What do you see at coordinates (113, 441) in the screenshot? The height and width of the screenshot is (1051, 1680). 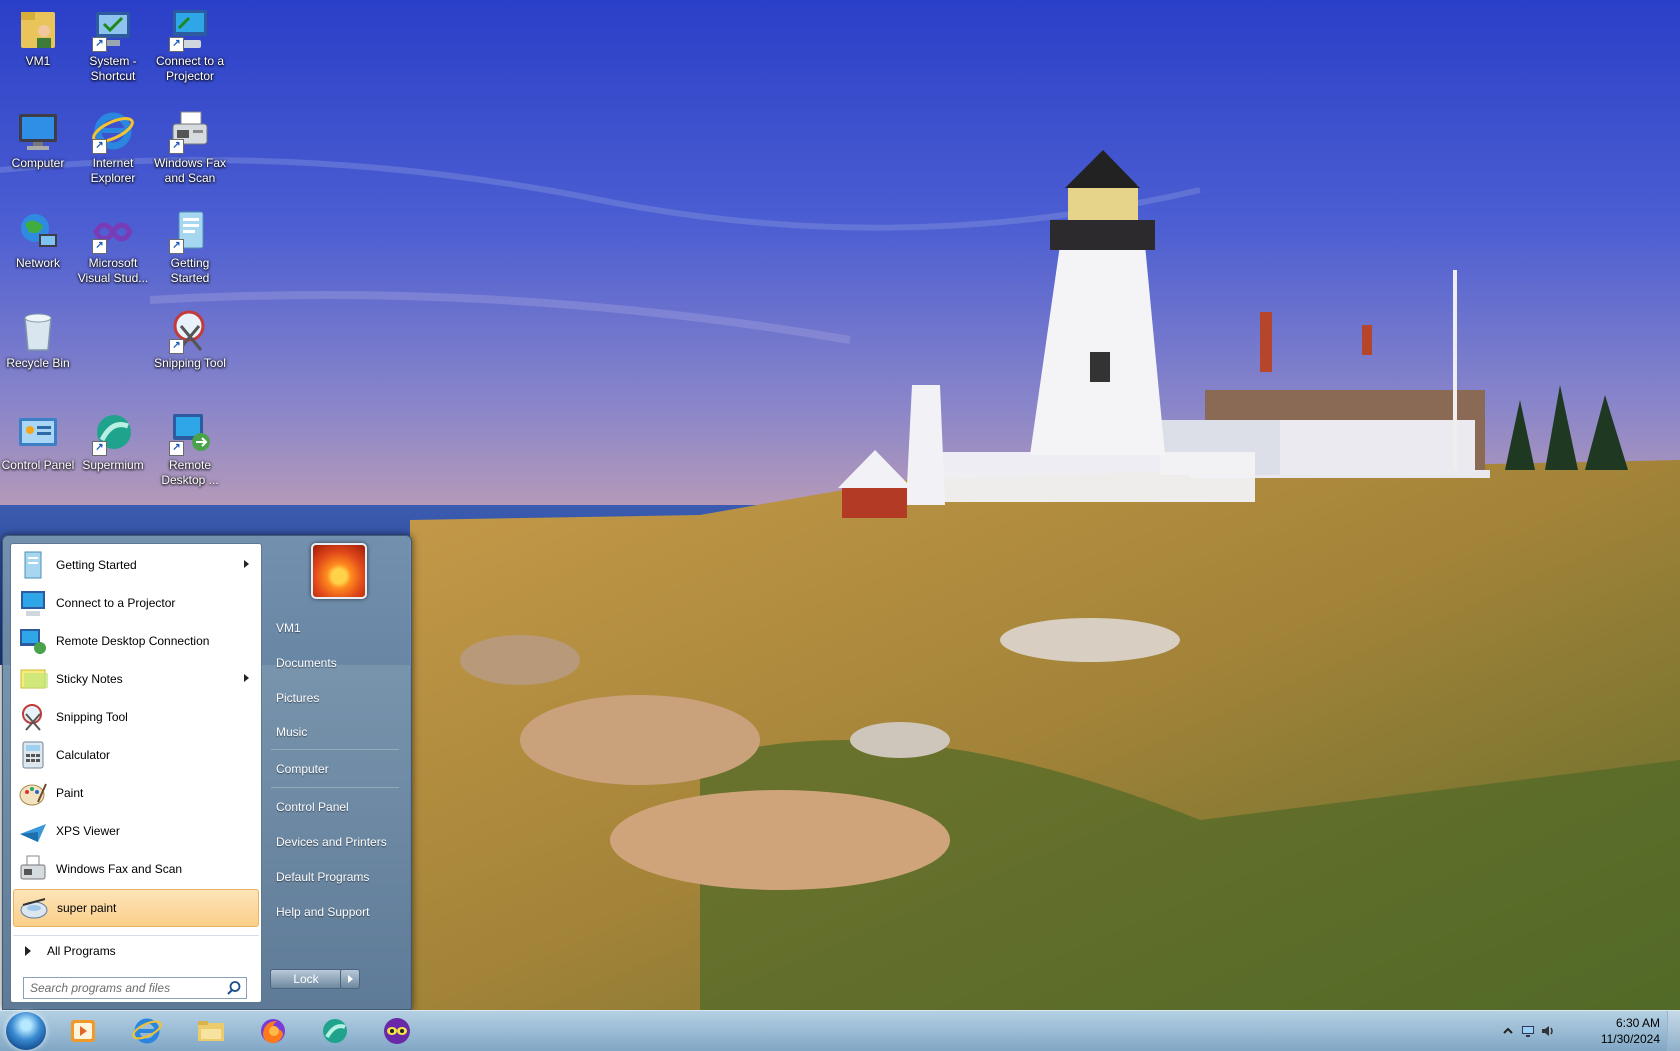 I see `desktop-icon-supermium: ↗ Supermium` at bounding box center [113, 441].